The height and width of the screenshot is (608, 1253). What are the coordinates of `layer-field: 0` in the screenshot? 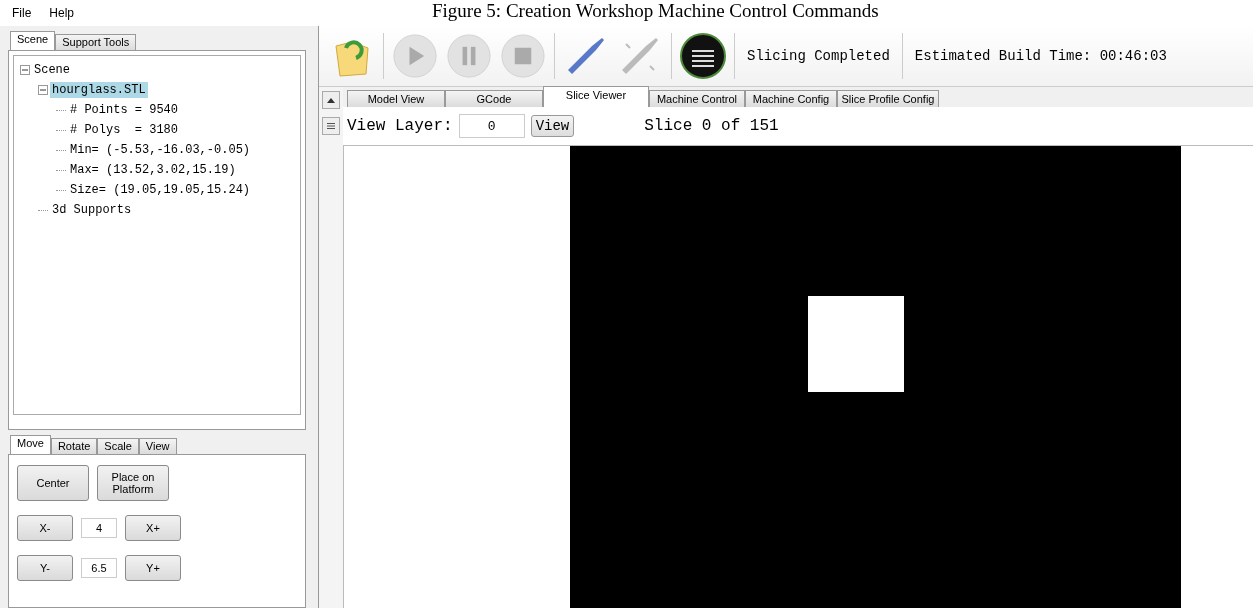 It's located at (491, 126).